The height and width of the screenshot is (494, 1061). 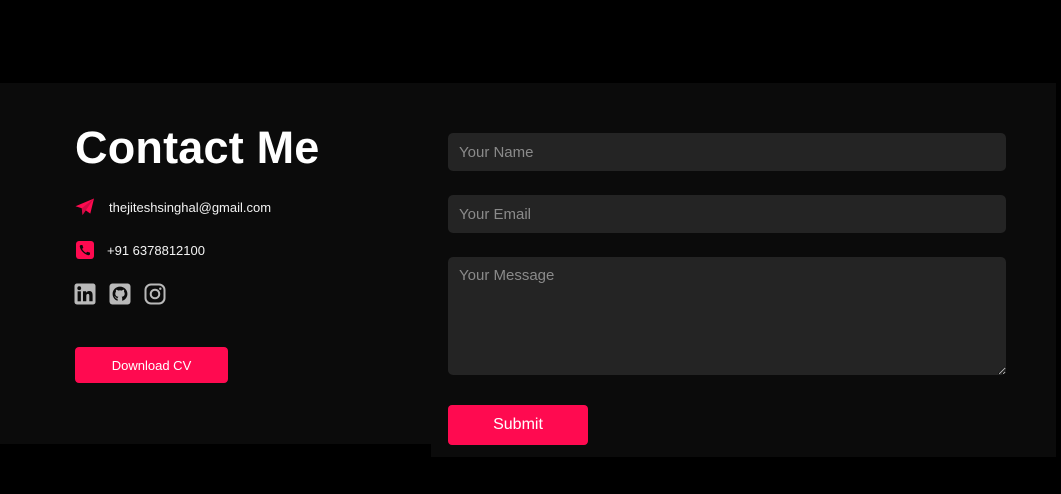 I want to click on name-input, so click(x=727, y=152).